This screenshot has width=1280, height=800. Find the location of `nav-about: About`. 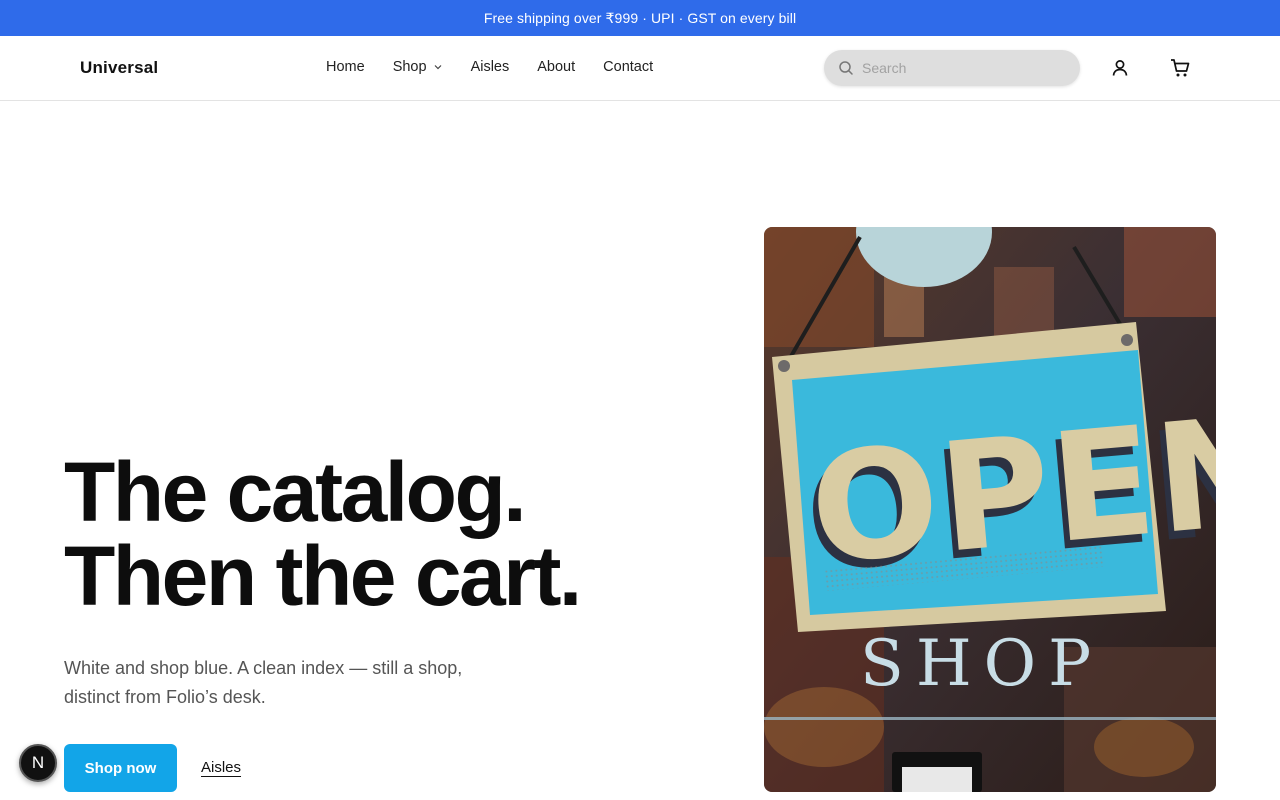

nav-about: About is located at coordinates (556, 67).